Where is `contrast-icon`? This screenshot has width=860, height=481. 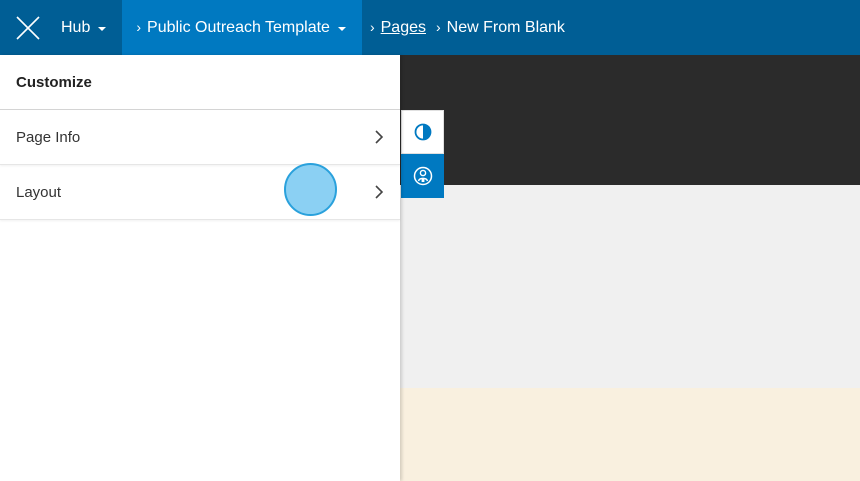
contrast-icon is located at coordinates (422, 132).